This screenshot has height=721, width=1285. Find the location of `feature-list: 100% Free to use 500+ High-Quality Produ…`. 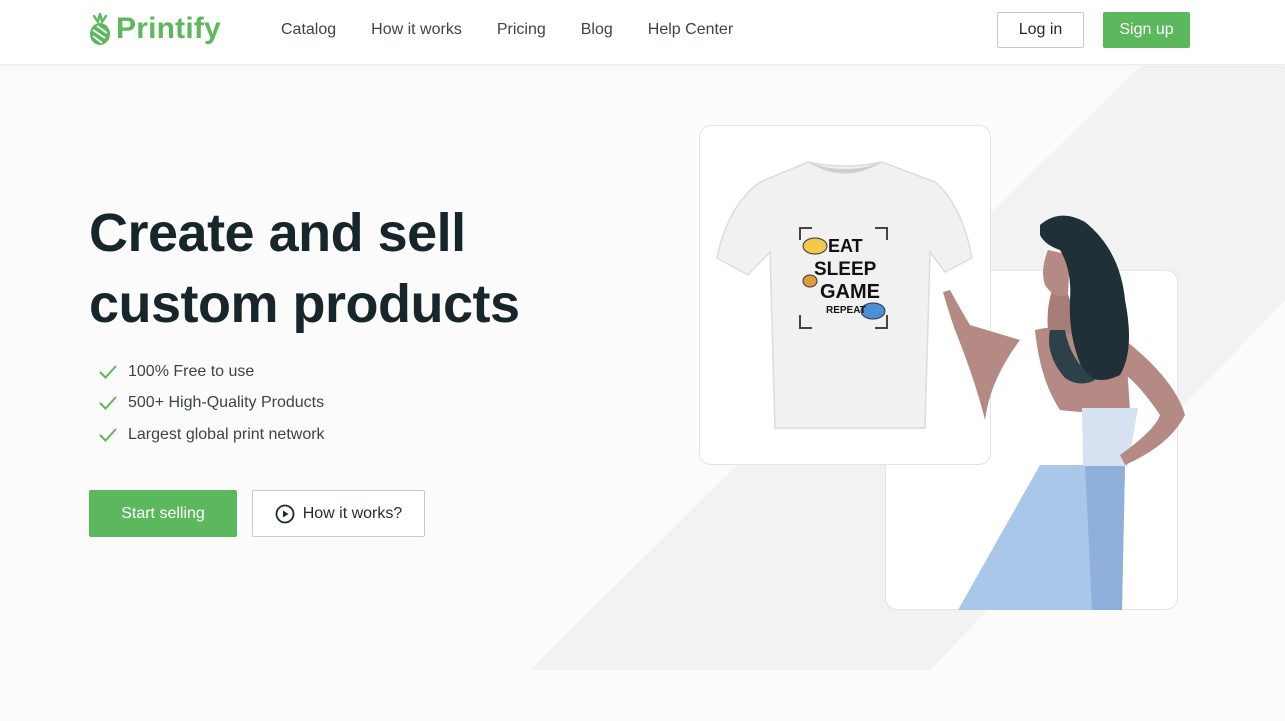

feature-list: 100% Free to use 500+ High-Quality Produ… is located at coordinates (211, 403).